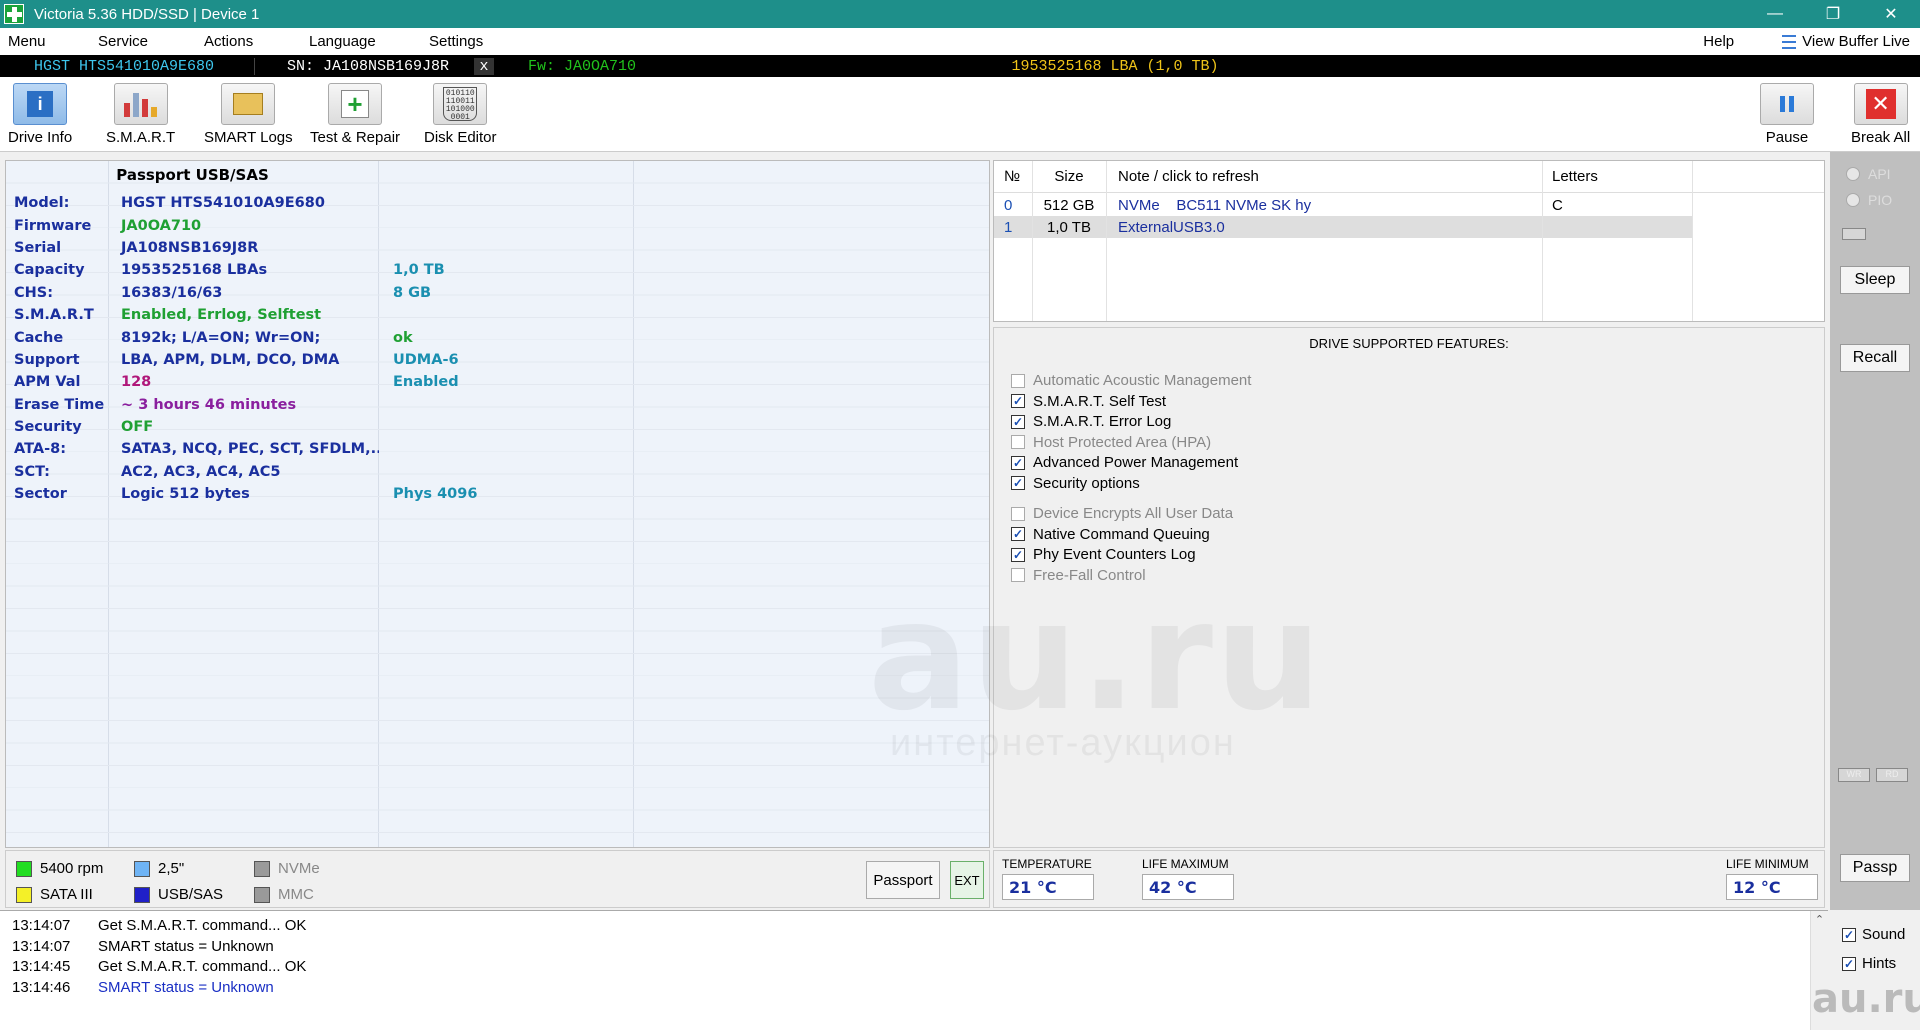 This screenshot has width=1920, height=1030. Describe the element at coordinates (142, 868) in the screenshot. I see `size-swatch` at that location.